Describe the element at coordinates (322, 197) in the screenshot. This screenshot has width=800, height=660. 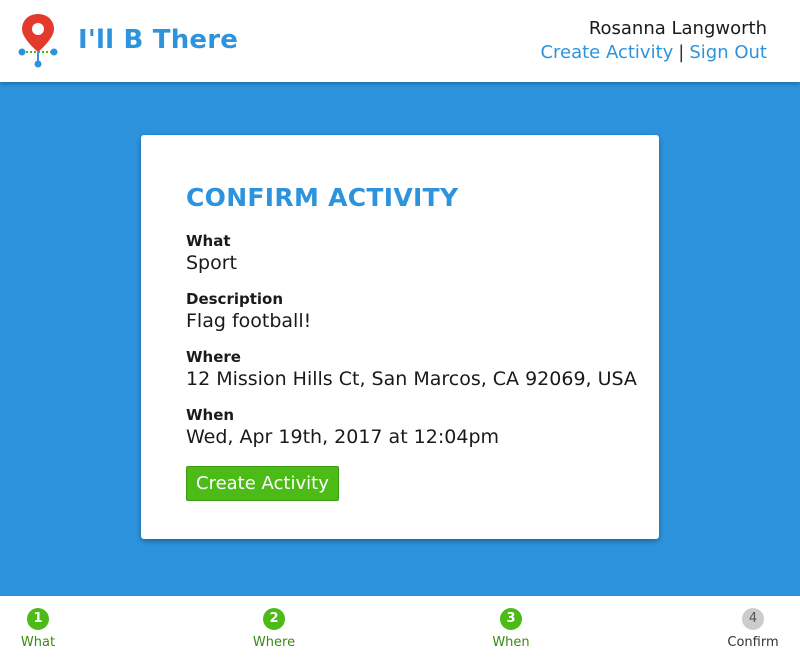
I see `page-title: CONFIRM ACTIVITY` at that location.